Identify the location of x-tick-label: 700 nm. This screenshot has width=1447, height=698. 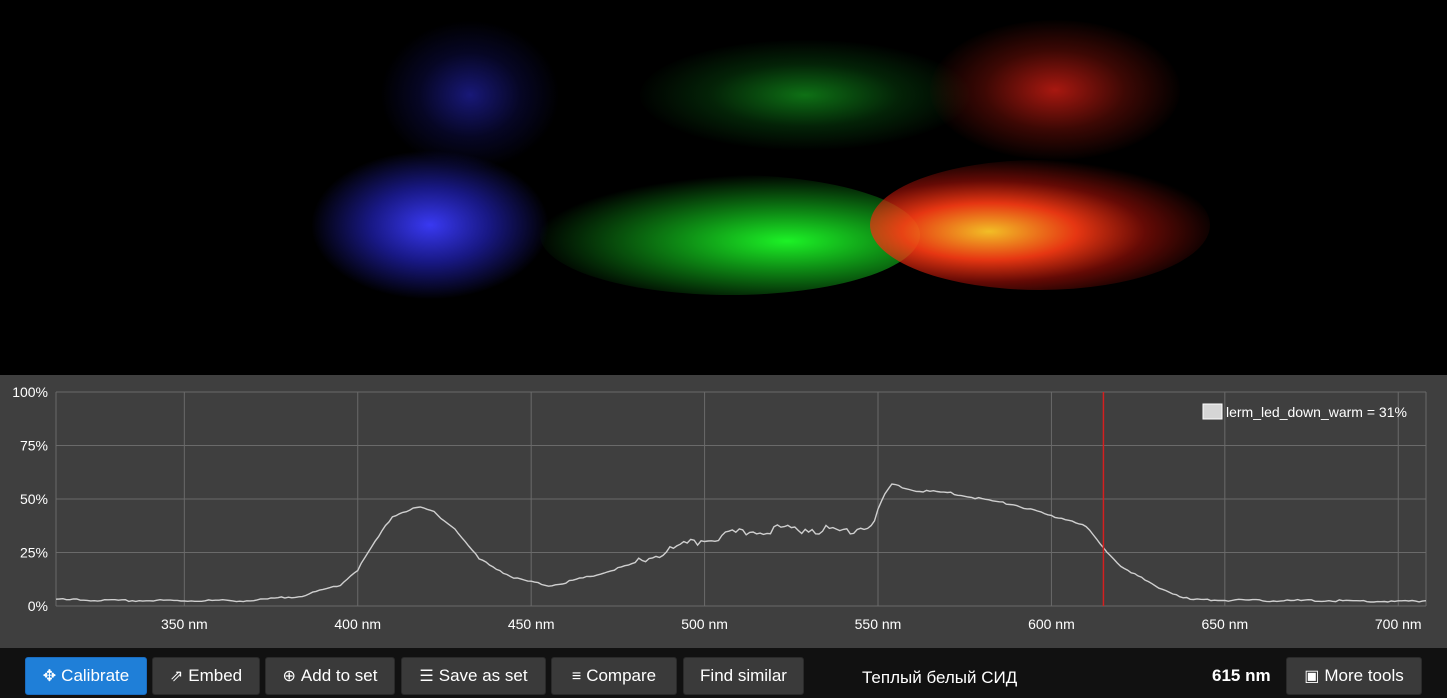
(1398, 624).